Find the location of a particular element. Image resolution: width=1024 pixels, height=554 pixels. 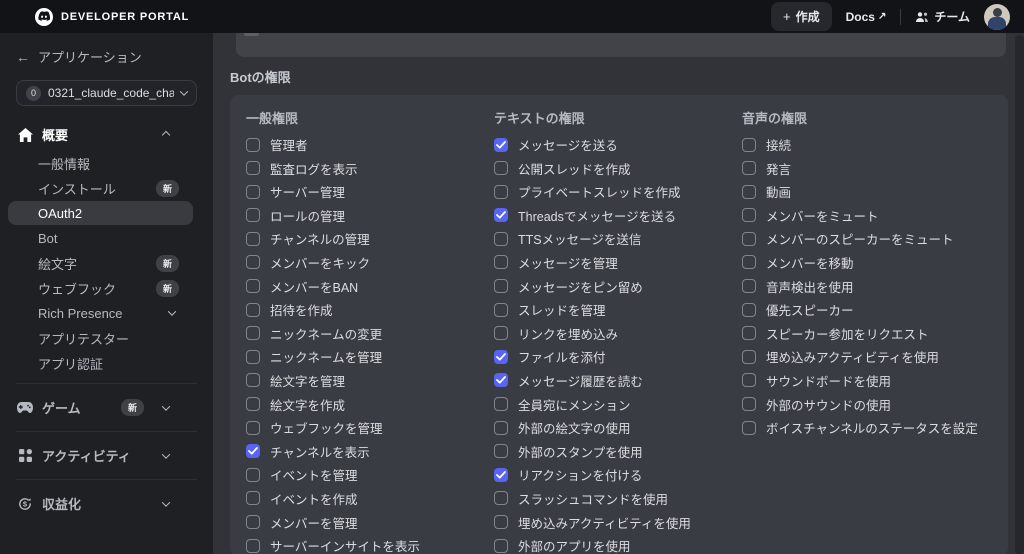

permission-row: メンバーを移動 is located at coordinates (867, 262).